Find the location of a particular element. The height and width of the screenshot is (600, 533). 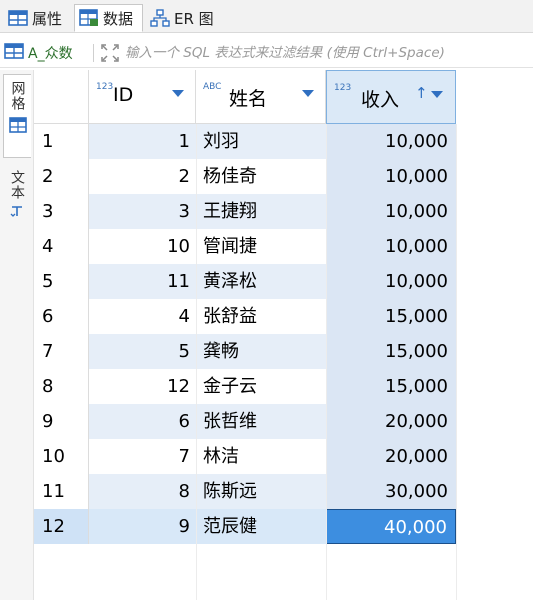

cell-id: 11 is located at coordinates (142, 281).